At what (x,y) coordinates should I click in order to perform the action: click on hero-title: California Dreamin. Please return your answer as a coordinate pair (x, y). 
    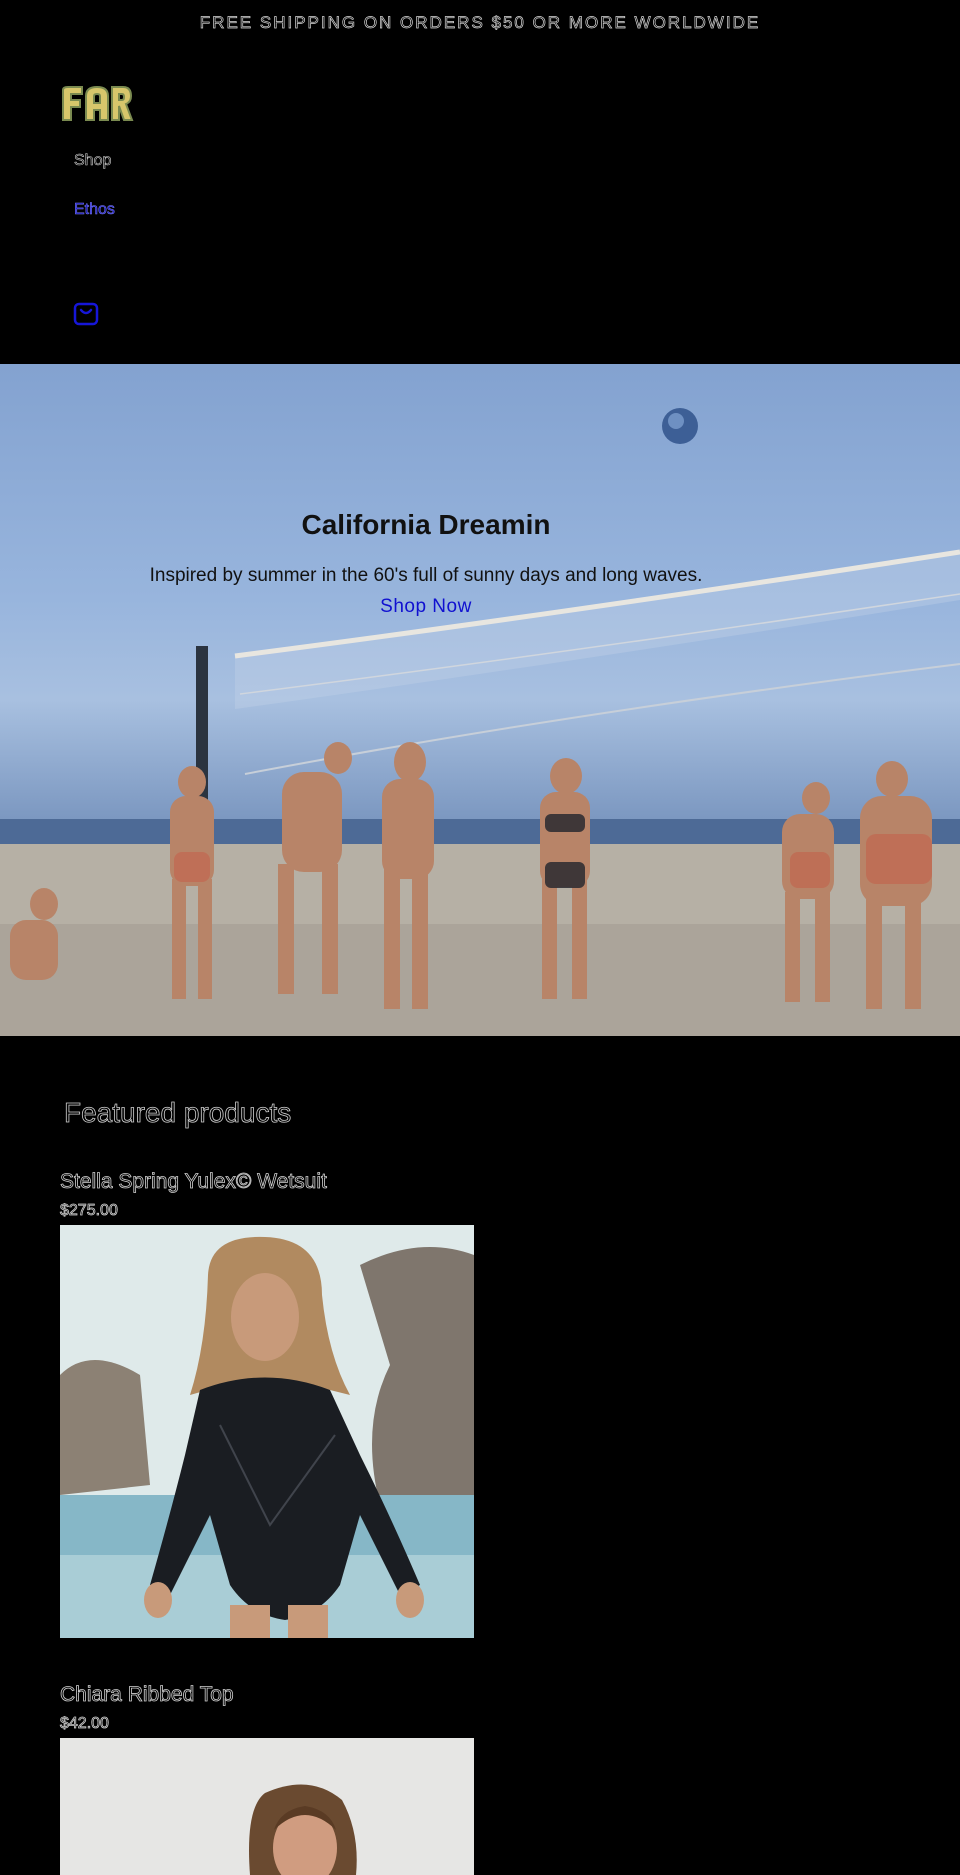
    Looking at the image, I should click on (426, 525).